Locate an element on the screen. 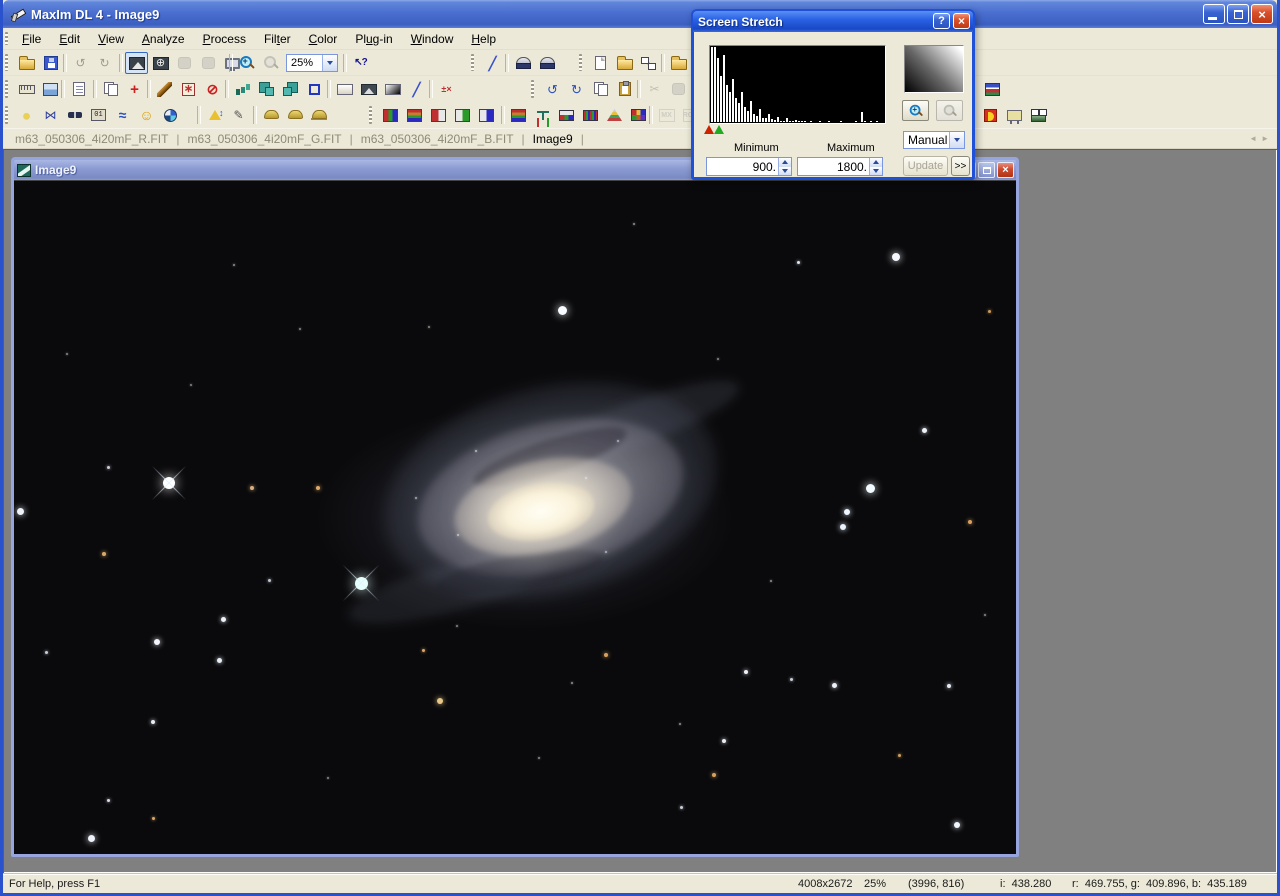  animate-frames-button: 01 is located at coordinates (98, 115).